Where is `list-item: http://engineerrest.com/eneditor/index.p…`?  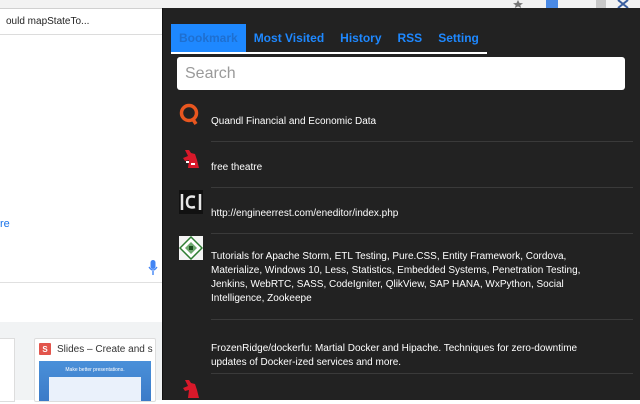
list-item: http://engineerrest.com/eneditor/index.p… is located at coordinates (405, 211).